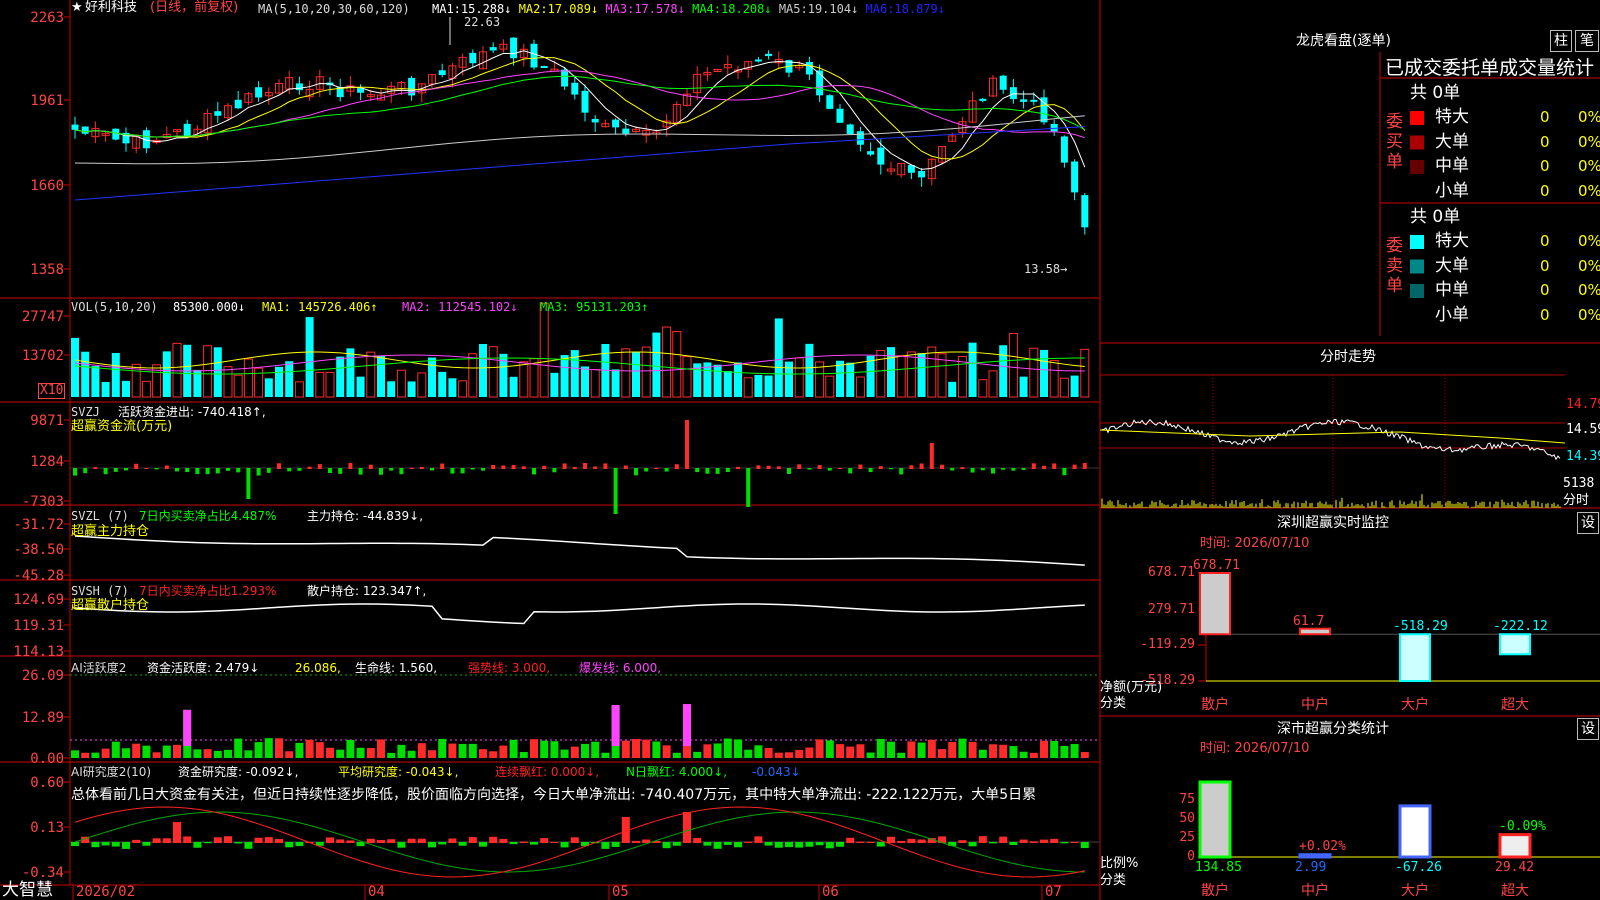 Image resolution: width=1600 pixels, height=900 pixels. I want to click on classify-category-label: 超大, so click(1515, 891).